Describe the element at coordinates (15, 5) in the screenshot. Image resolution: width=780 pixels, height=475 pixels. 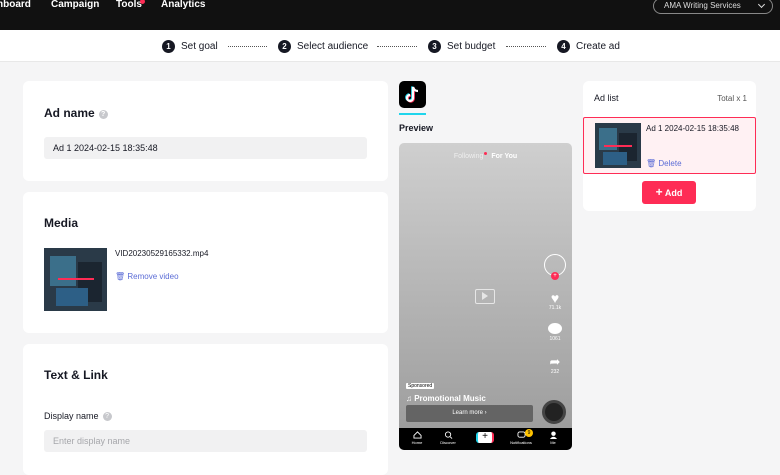
I see `nav-dashboard: nboard` at that location.